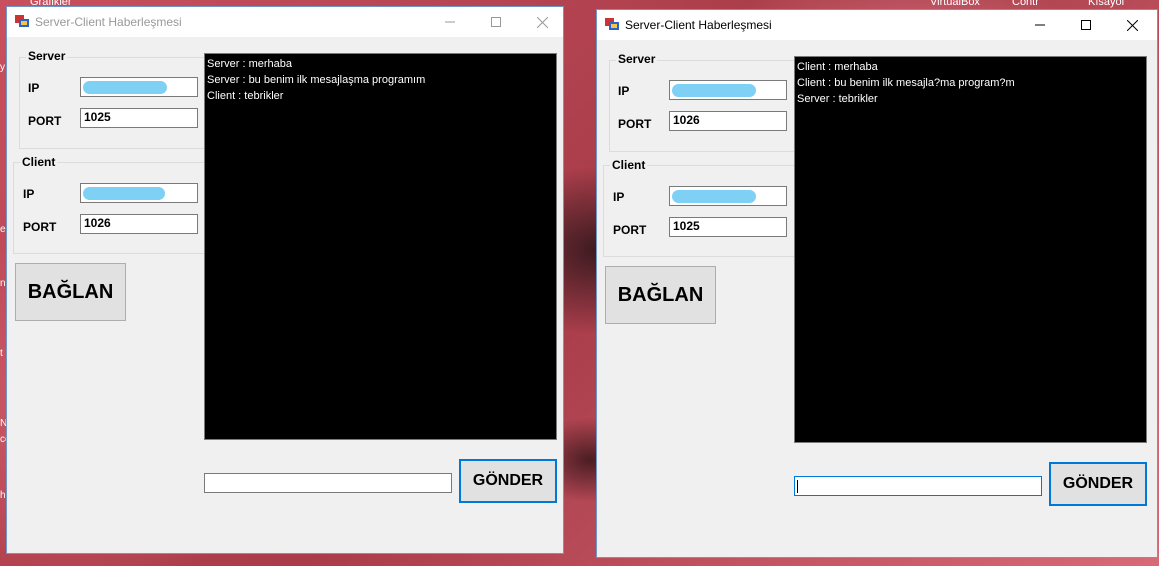  What do you see at coordinates (728, 227) in the screenshot?
I see `client-port-input: 1025` at bounding box center [728, 227].